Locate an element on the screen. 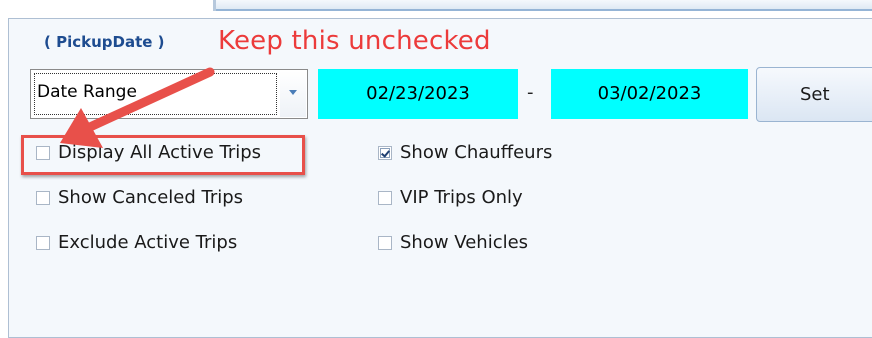  annotation-highlight-box is located at coordinates (163, 155).